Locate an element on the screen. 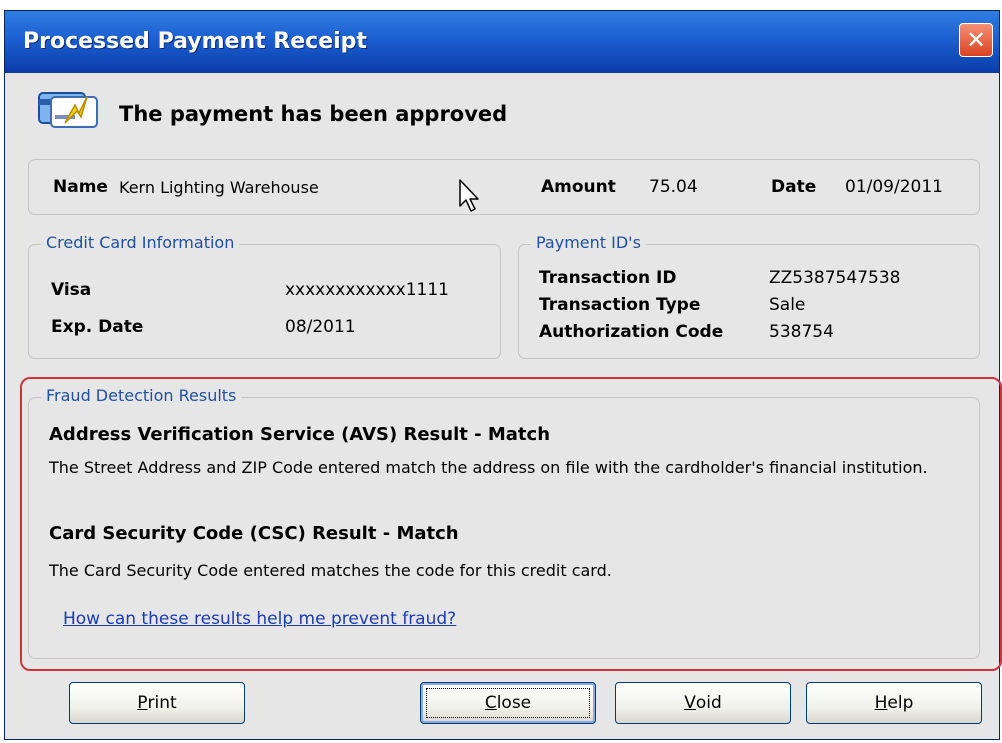 This screenshot has height=743, width=1002. void-button: Void is located at coordinates (703, 703).